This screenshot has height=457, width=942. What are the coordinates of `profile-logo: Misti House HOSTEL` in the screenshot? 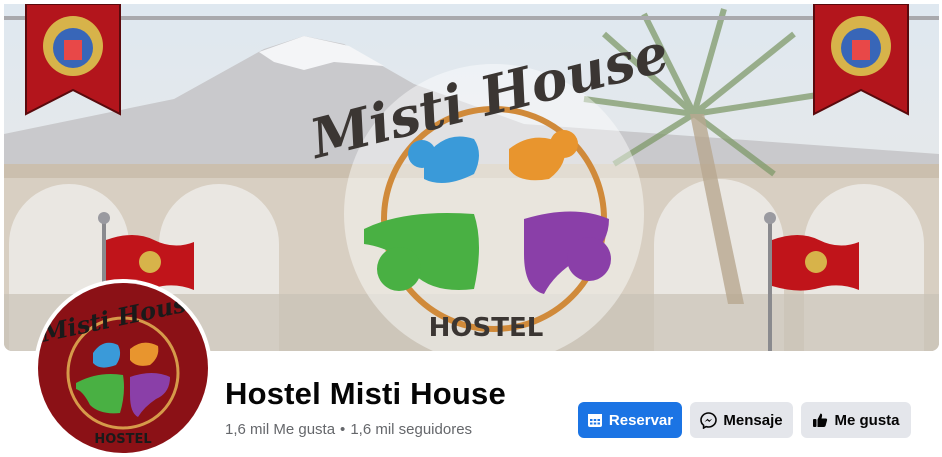 It's located at (123, 368).